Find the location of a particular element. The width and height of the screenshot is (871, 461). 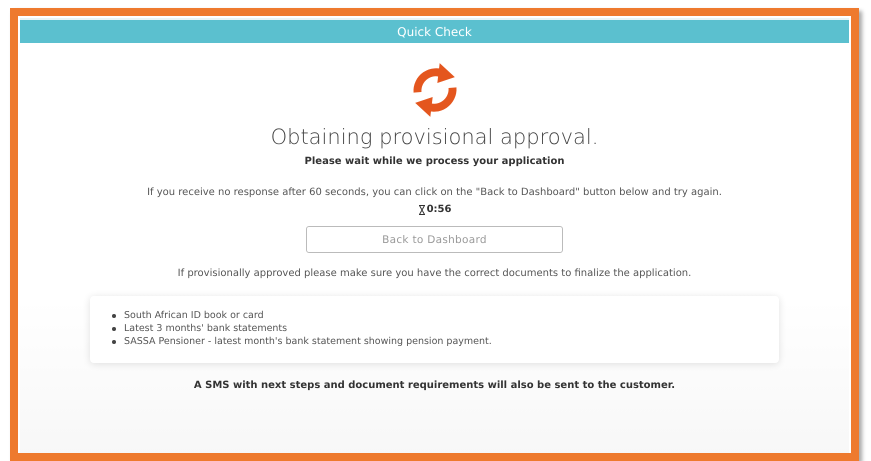

page-heading: Obtaining provisional approval. is located at coordinates (434, 137).